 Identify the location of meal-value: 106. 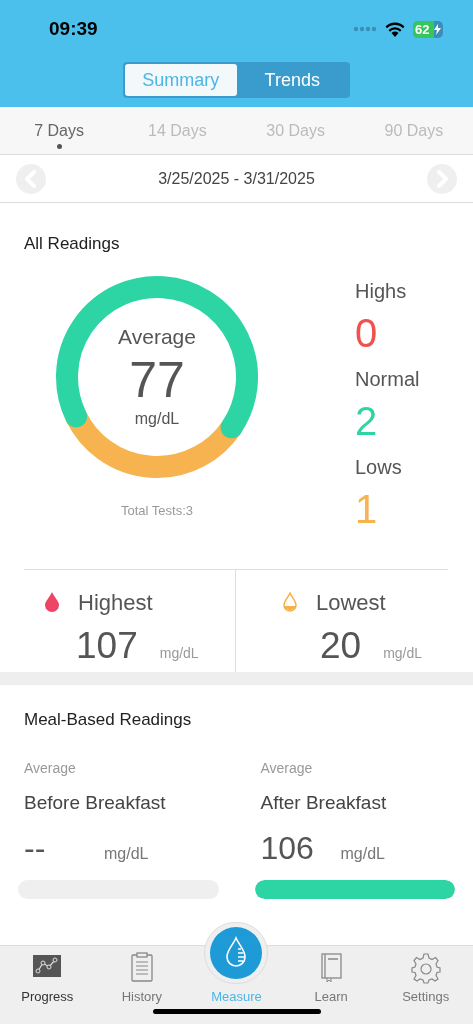
(287, 847).